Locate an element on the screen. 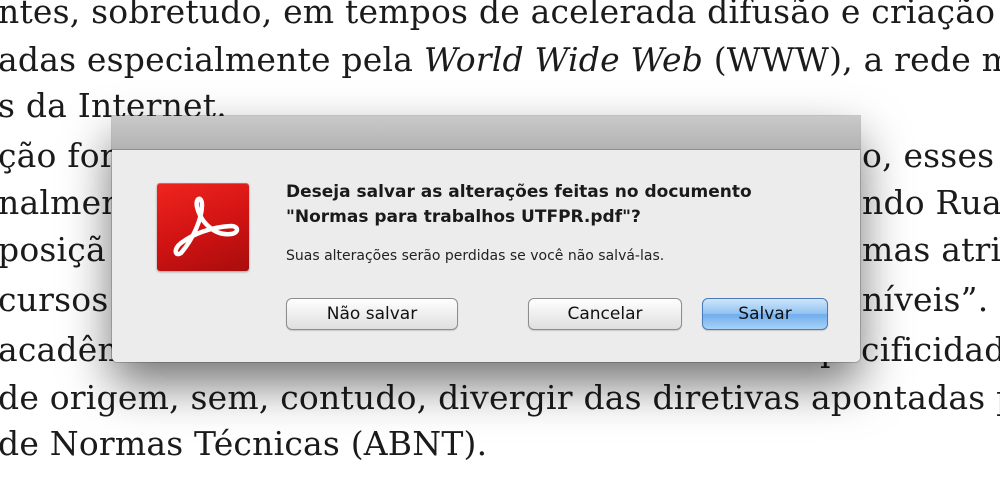 The width and height of the screenshot is (1000, 484). document-line: níveis”. is located at coordinates (925, 299).